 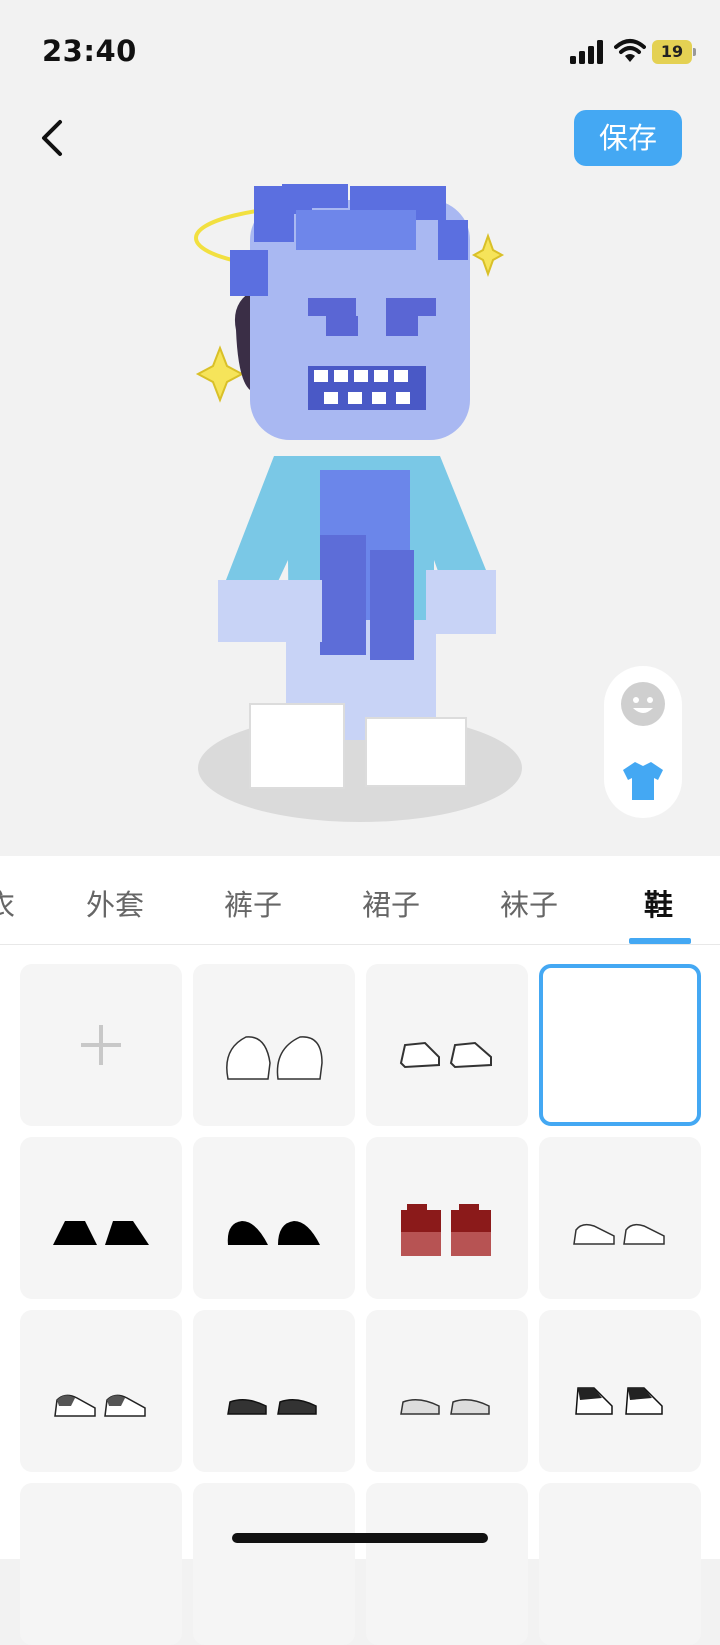 What do you see at coordinates (343, 595) in the screenshot?
I see `pant-left-stripe` at bounding box center [343, 595].